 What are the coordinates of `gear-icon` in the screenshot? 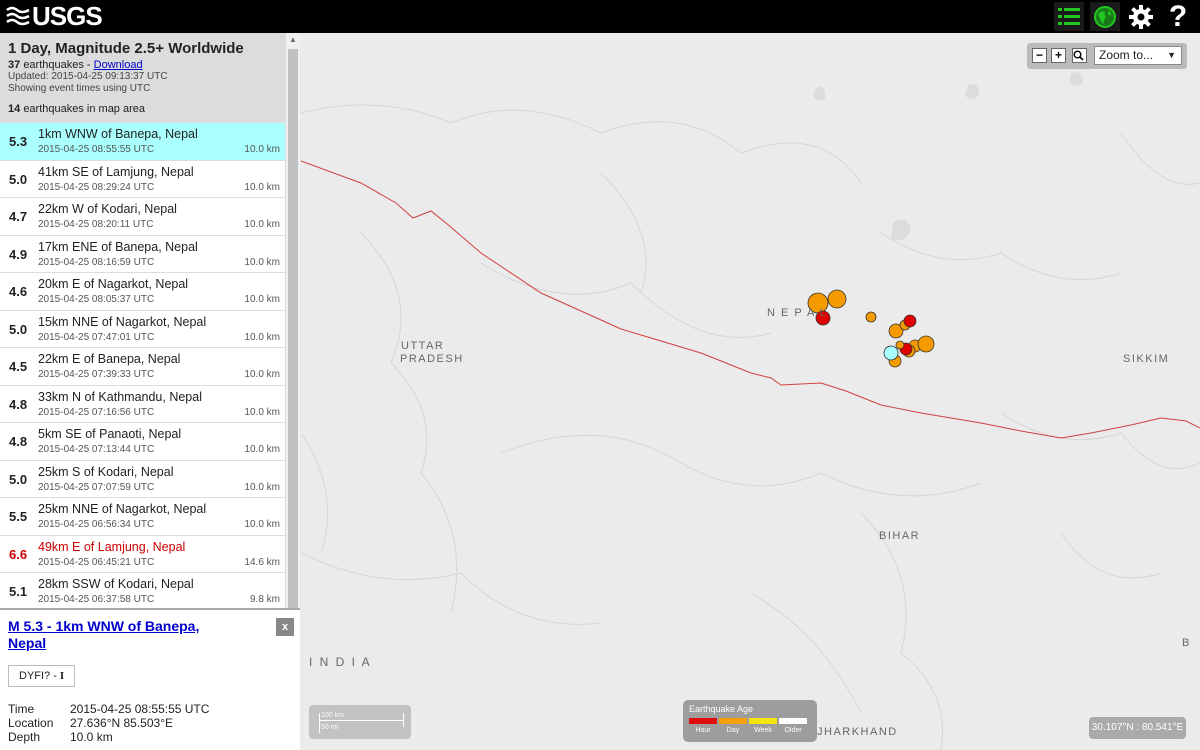 It's located at (1141, 16).